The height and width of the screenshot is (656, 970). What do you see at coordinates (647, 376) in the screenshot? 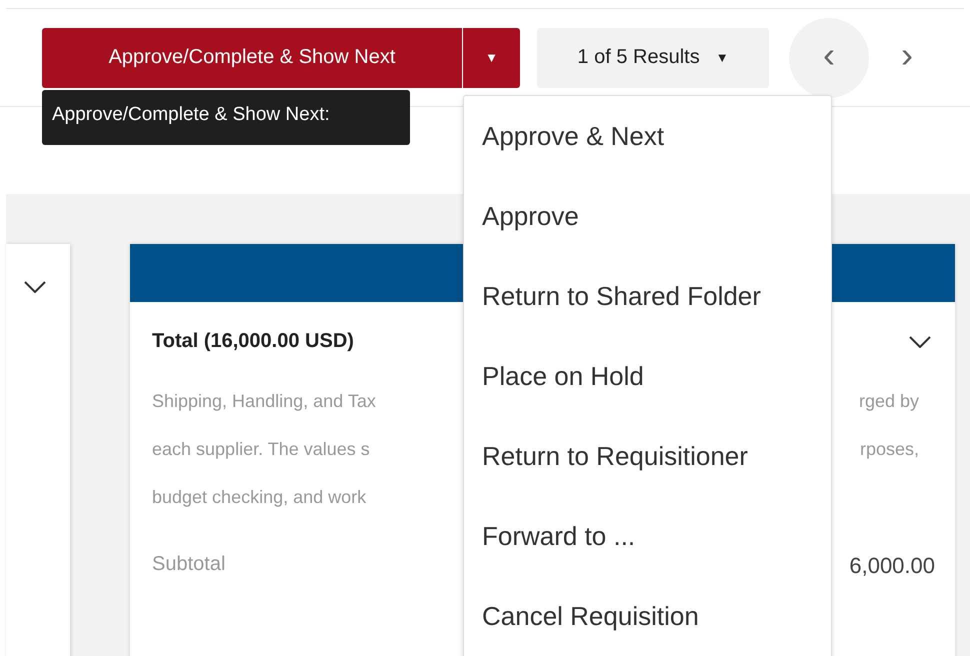
I see `menu-item: Place on Hold` at bounding box center [647, 376].